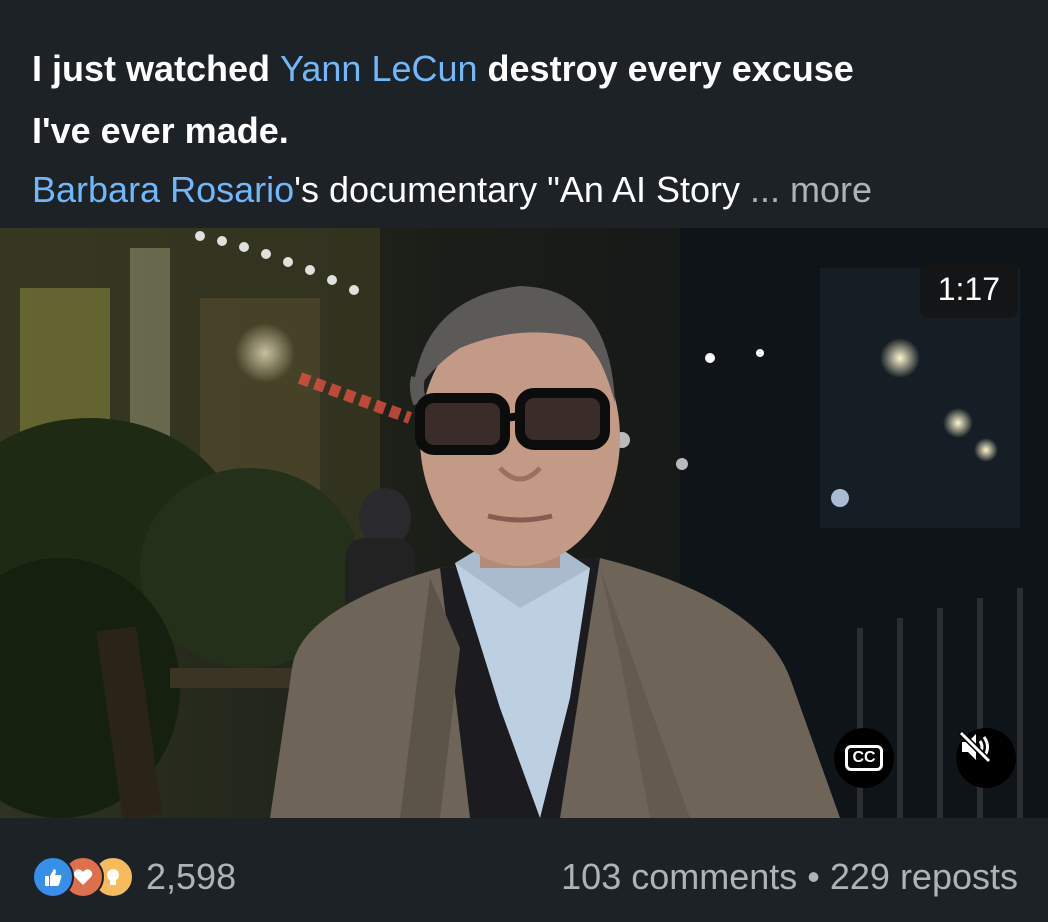 The image size is (1048, 922). What do you see at coordinates (87, 877) in the screenshot?
I see `reactions-summary` at bounding box center [87, 877].